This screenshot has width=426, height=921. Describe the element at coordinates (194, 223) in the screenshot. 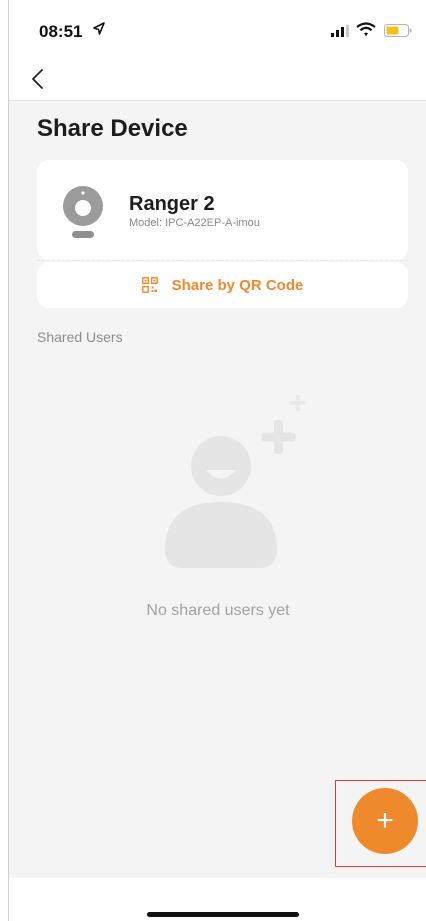

I see `device-model: Model: IPC-A22EP-A-imou` at that location.